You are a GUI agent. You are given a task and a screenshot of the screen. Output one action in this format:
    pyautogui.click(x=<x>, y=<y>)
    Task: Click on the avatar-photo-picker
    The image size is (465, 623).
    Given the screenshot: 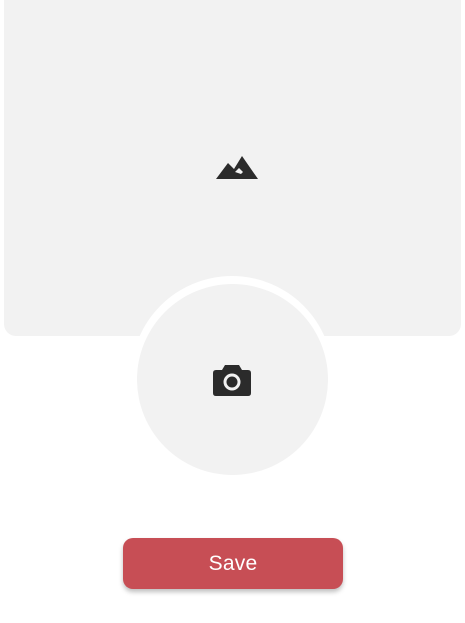 What is the action you would take?
    pyautogui.click(x=232, y=379)
    